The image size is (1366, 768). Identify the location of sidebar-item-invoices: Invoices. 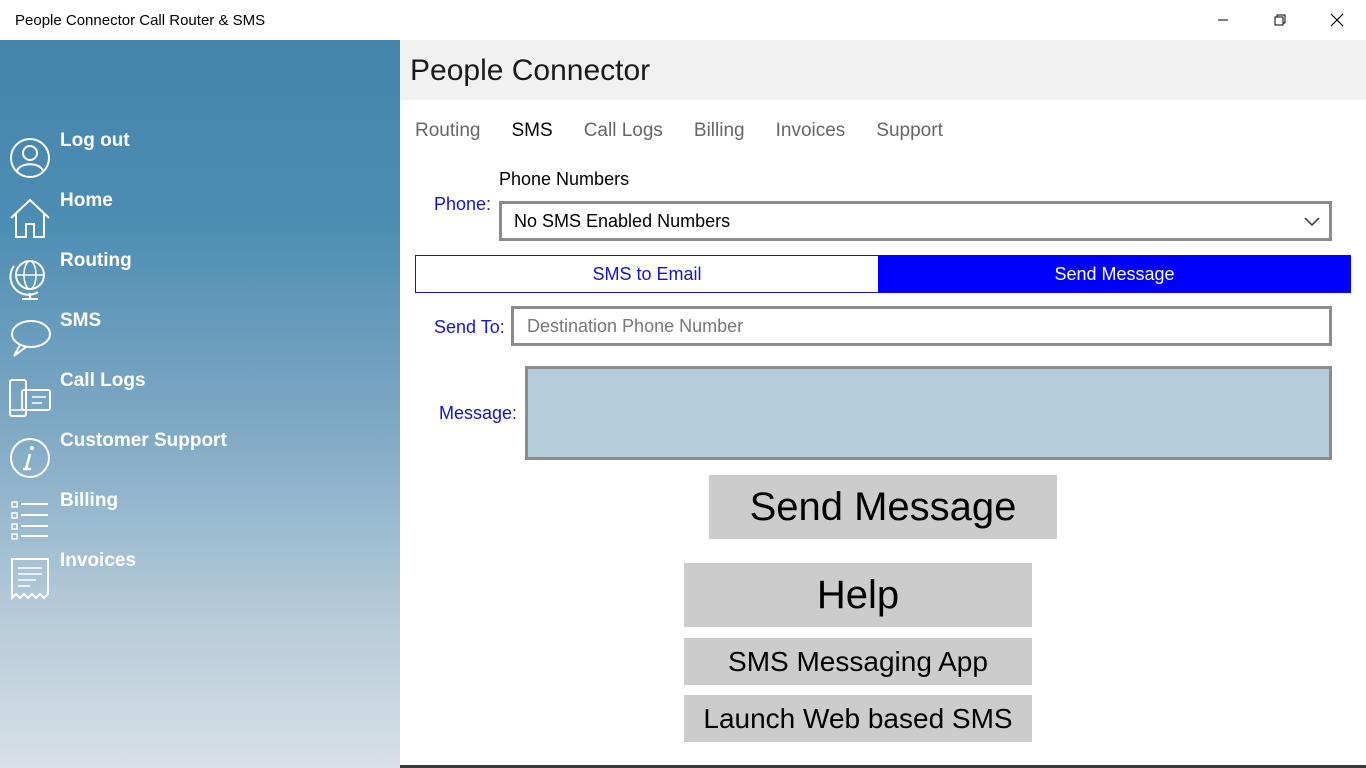
(200, 570).